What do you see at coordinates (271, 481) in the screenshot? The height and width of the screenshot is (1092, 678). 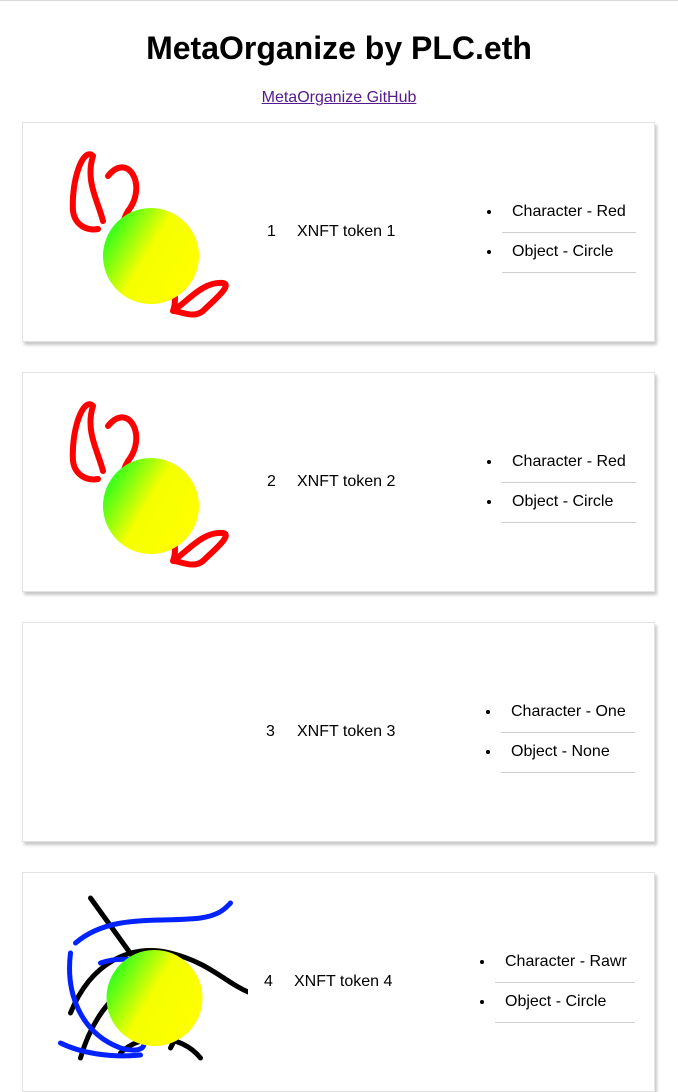 I see `token-index: 2` at bounding box center [271, 481].